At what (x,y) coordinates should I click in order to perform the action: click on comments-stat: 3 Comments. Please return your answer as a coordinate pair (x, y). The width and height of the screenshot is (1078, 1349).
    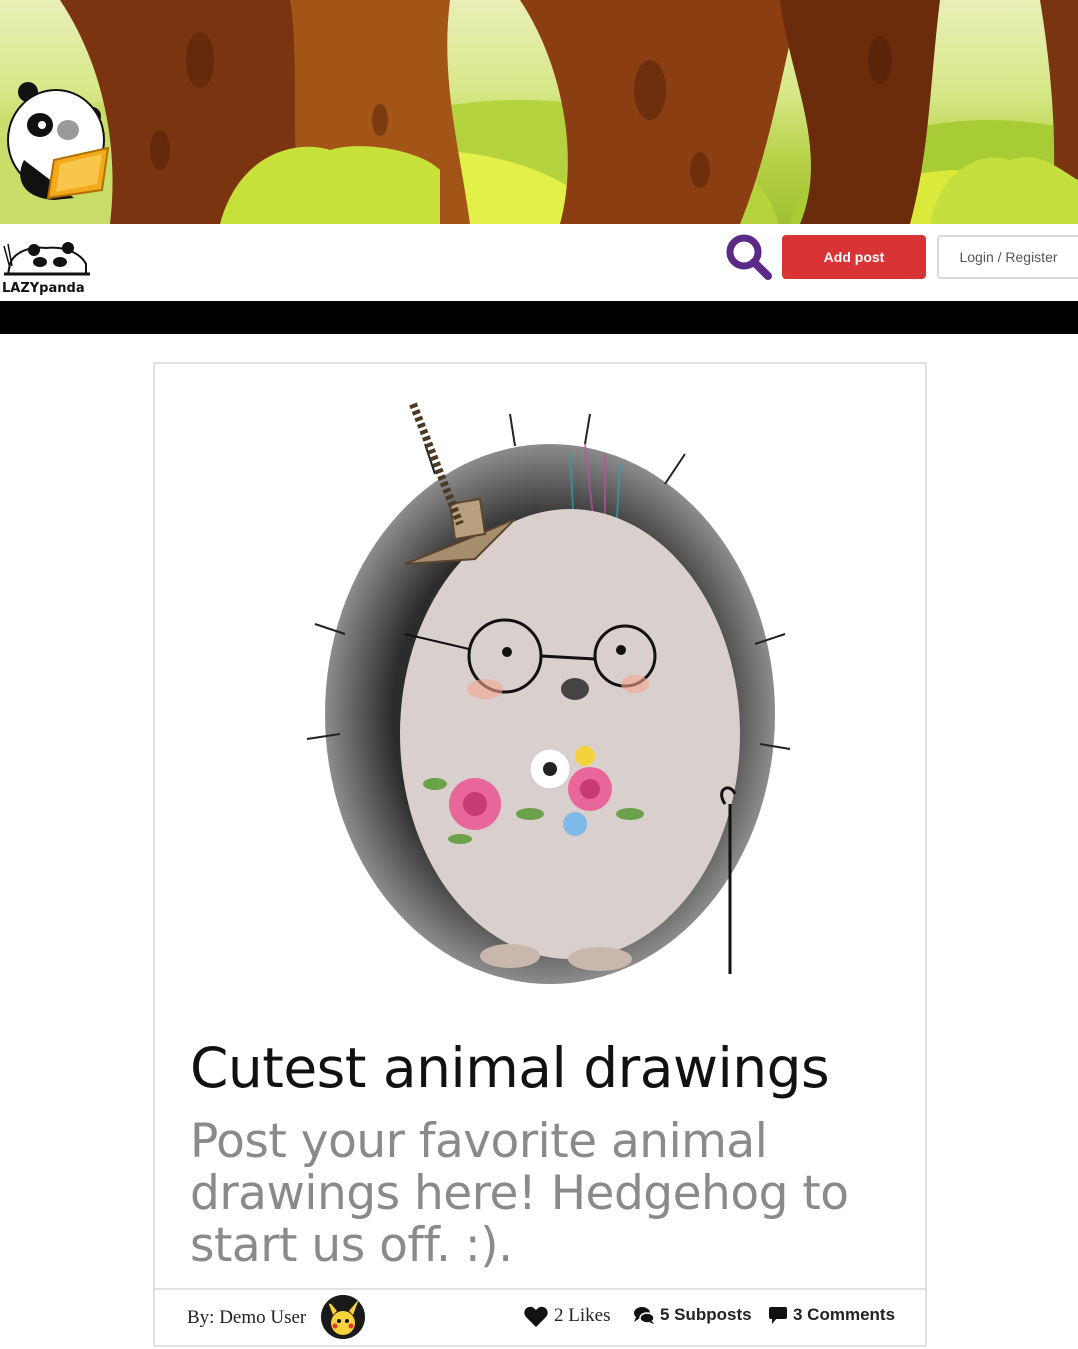
    Looking at the image, I should click on (832, 1315).